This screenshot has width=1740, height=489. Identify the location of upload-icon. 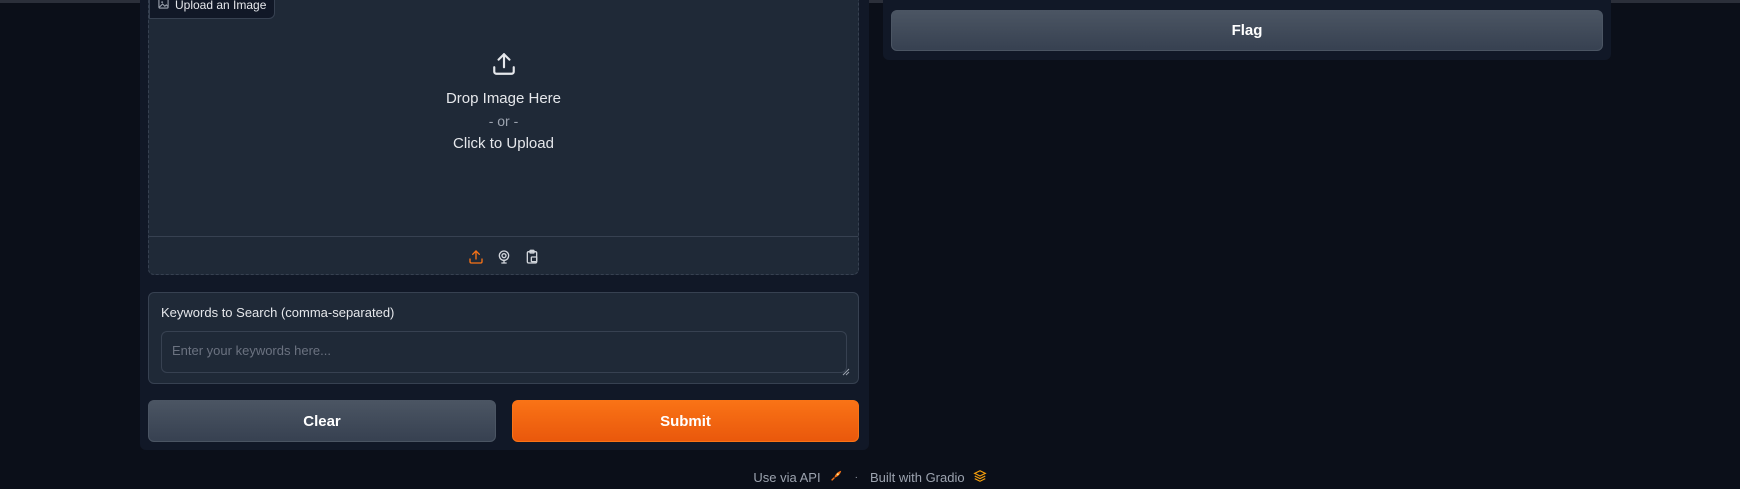
(504, 66).